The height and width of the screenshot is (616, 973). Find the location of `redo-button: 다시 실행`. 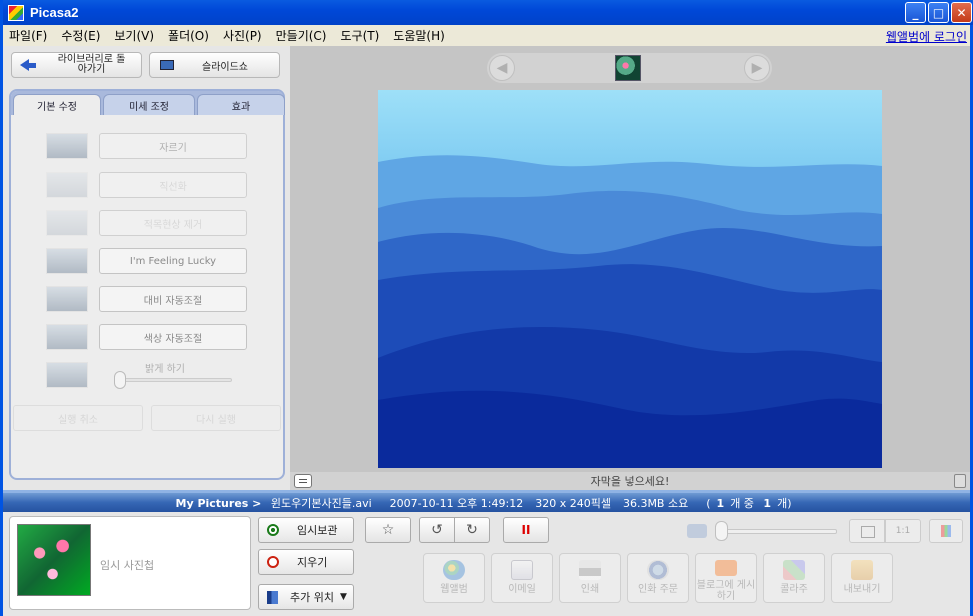

redo-button: 다시 실행 is located at coordinates (216, 418).